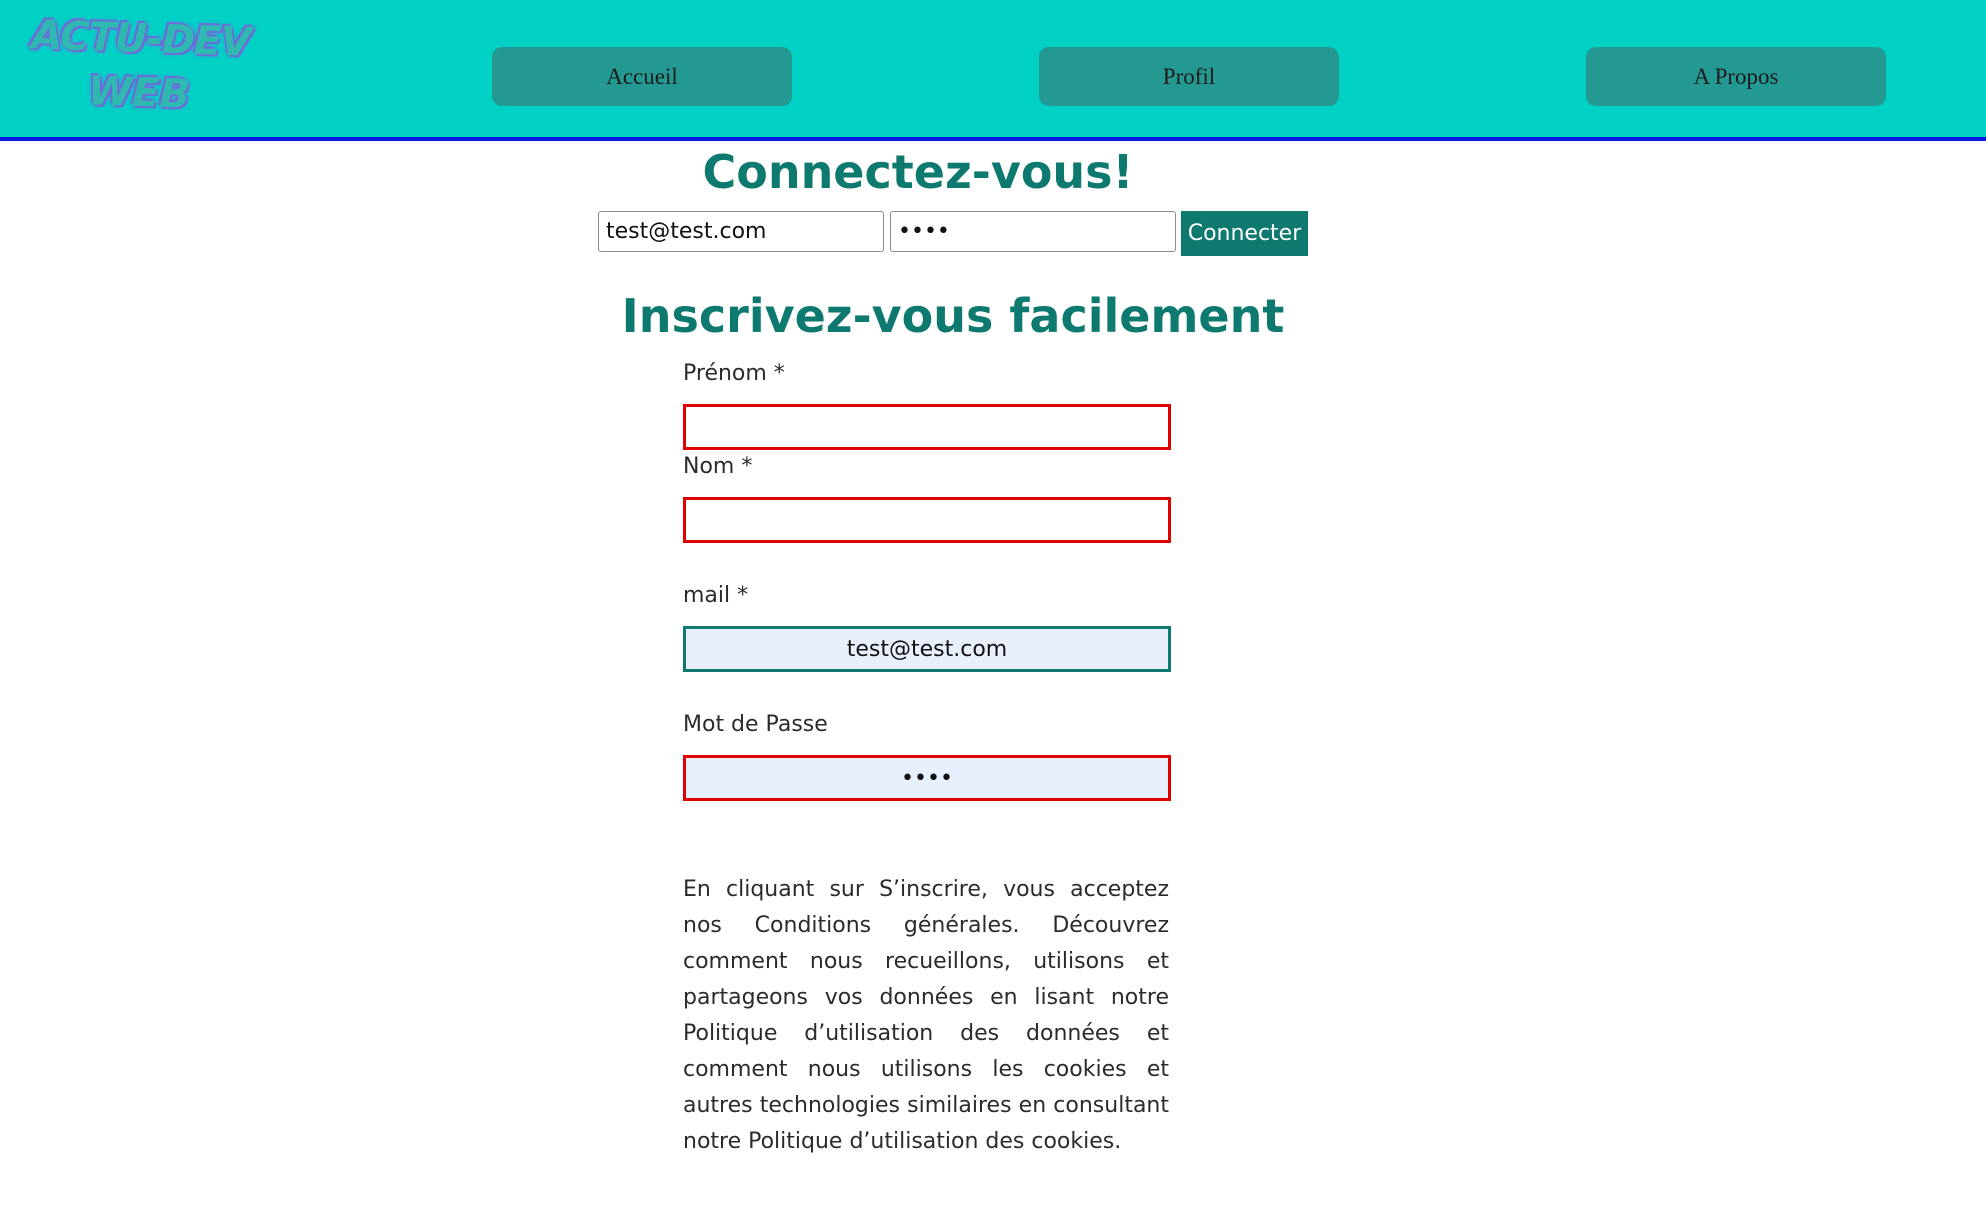 The image size is (1986, 1216). What do you see at coordinates (927, 427) in the screenshot?
I see `firstname-input` at bounding box center [927, 427].